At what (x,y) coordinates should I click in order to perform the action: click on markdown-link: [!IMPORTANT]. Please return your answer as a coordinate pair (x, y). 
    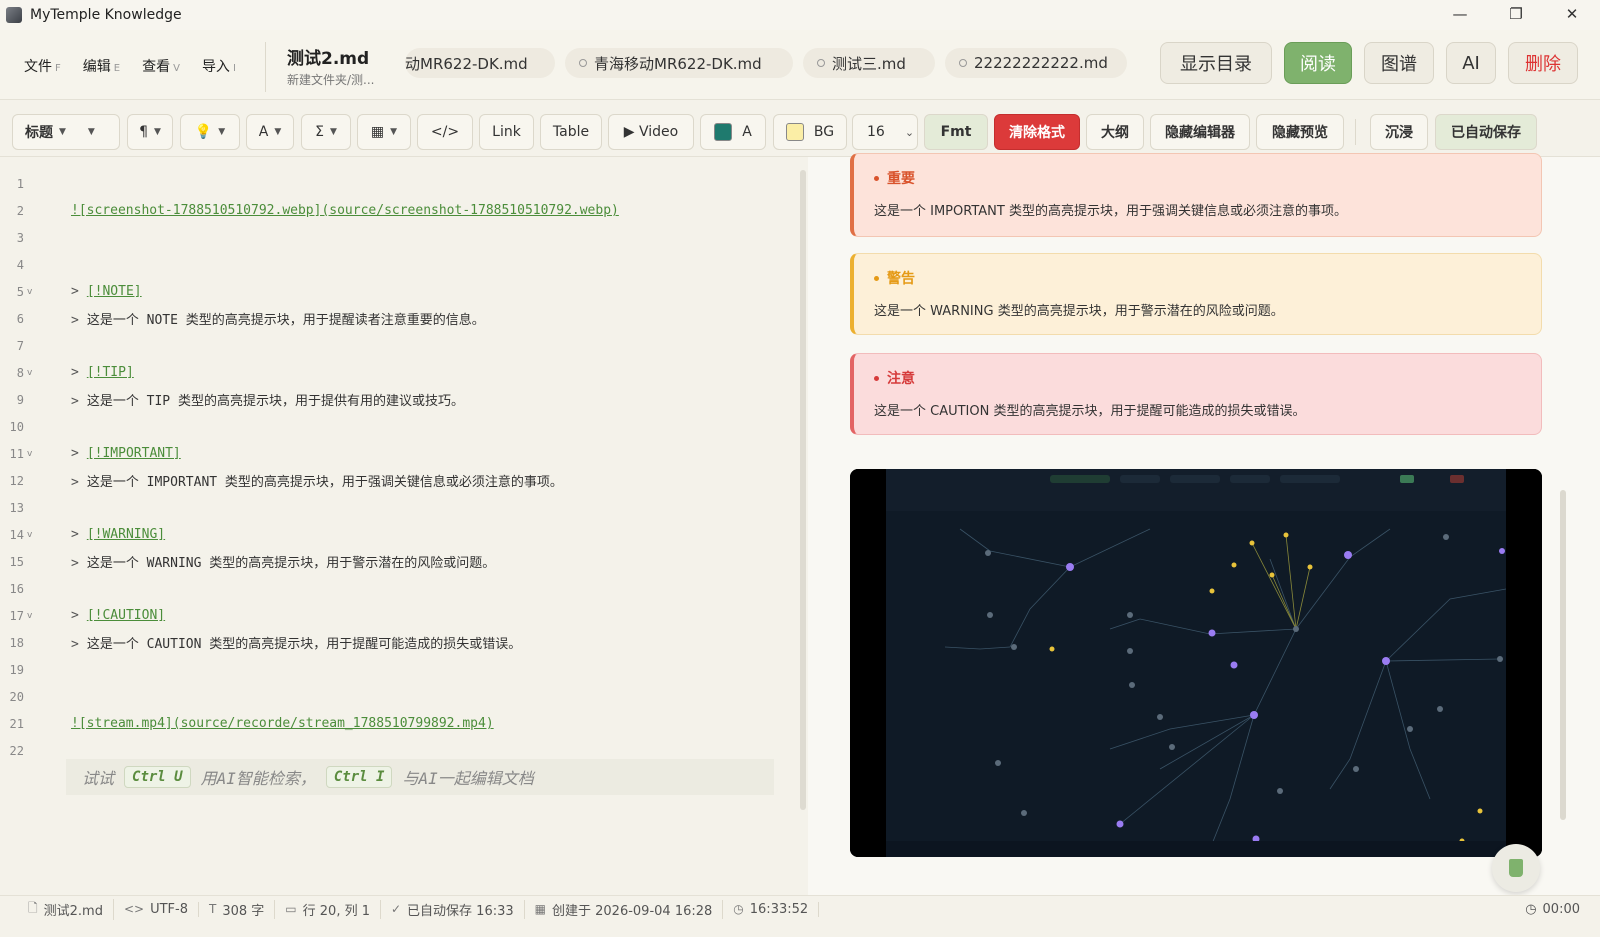
    Looking at the image, I should click on (134, 453).